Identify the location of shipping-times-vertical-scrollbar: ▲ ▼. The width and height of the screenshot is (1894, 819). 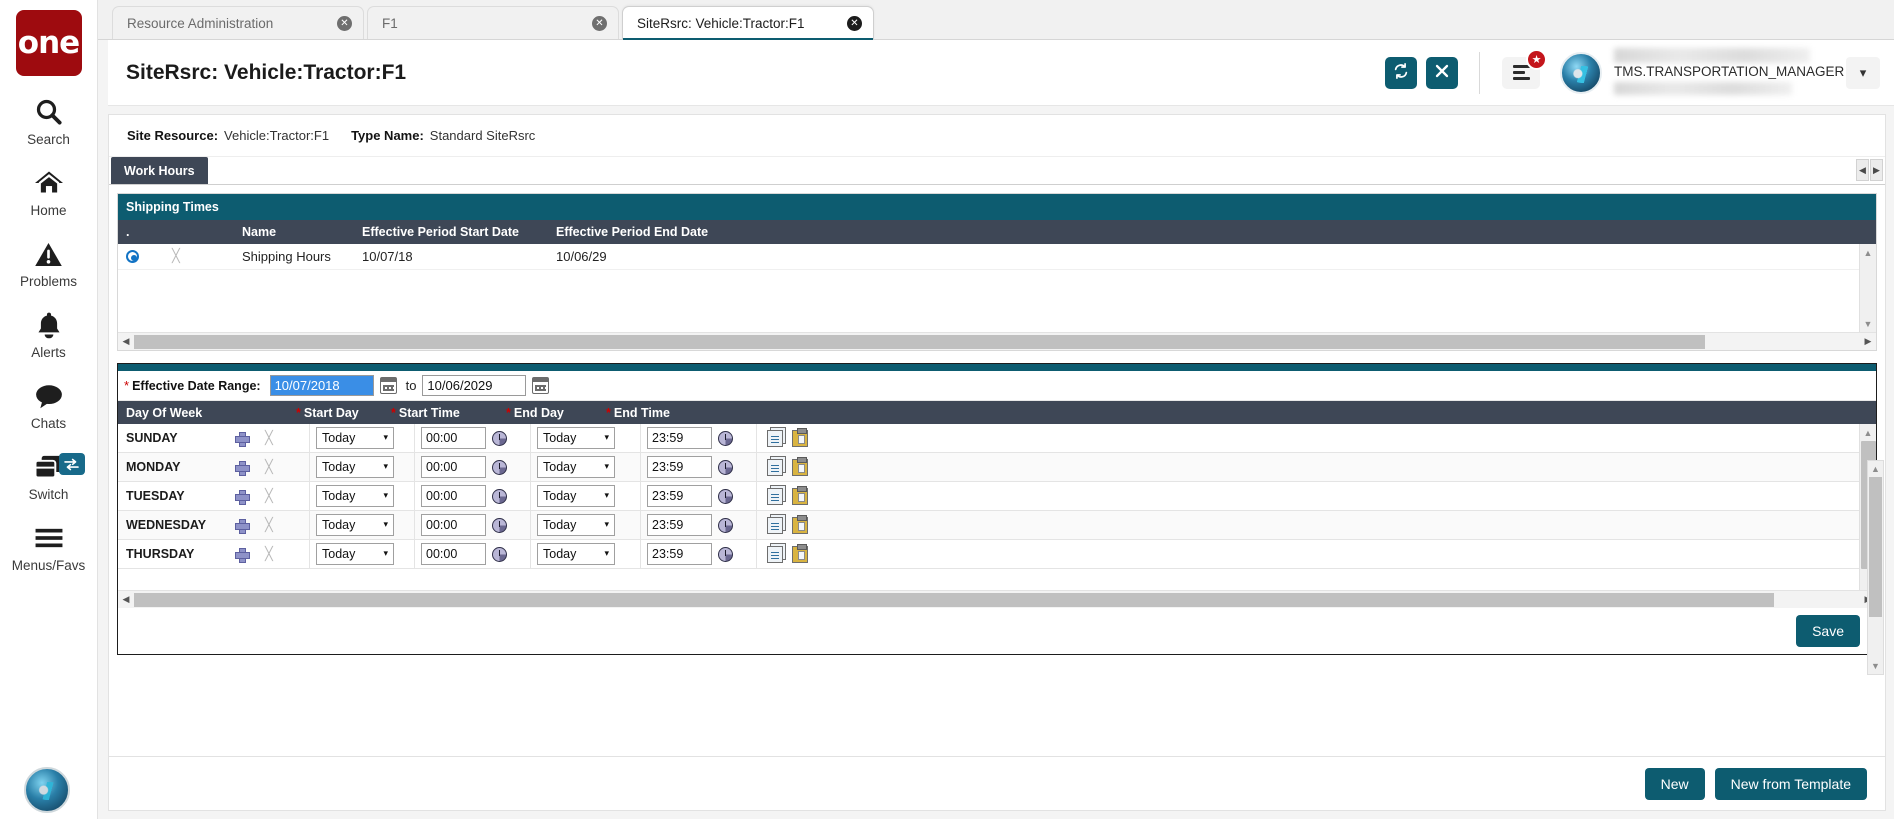
(1867, 288).